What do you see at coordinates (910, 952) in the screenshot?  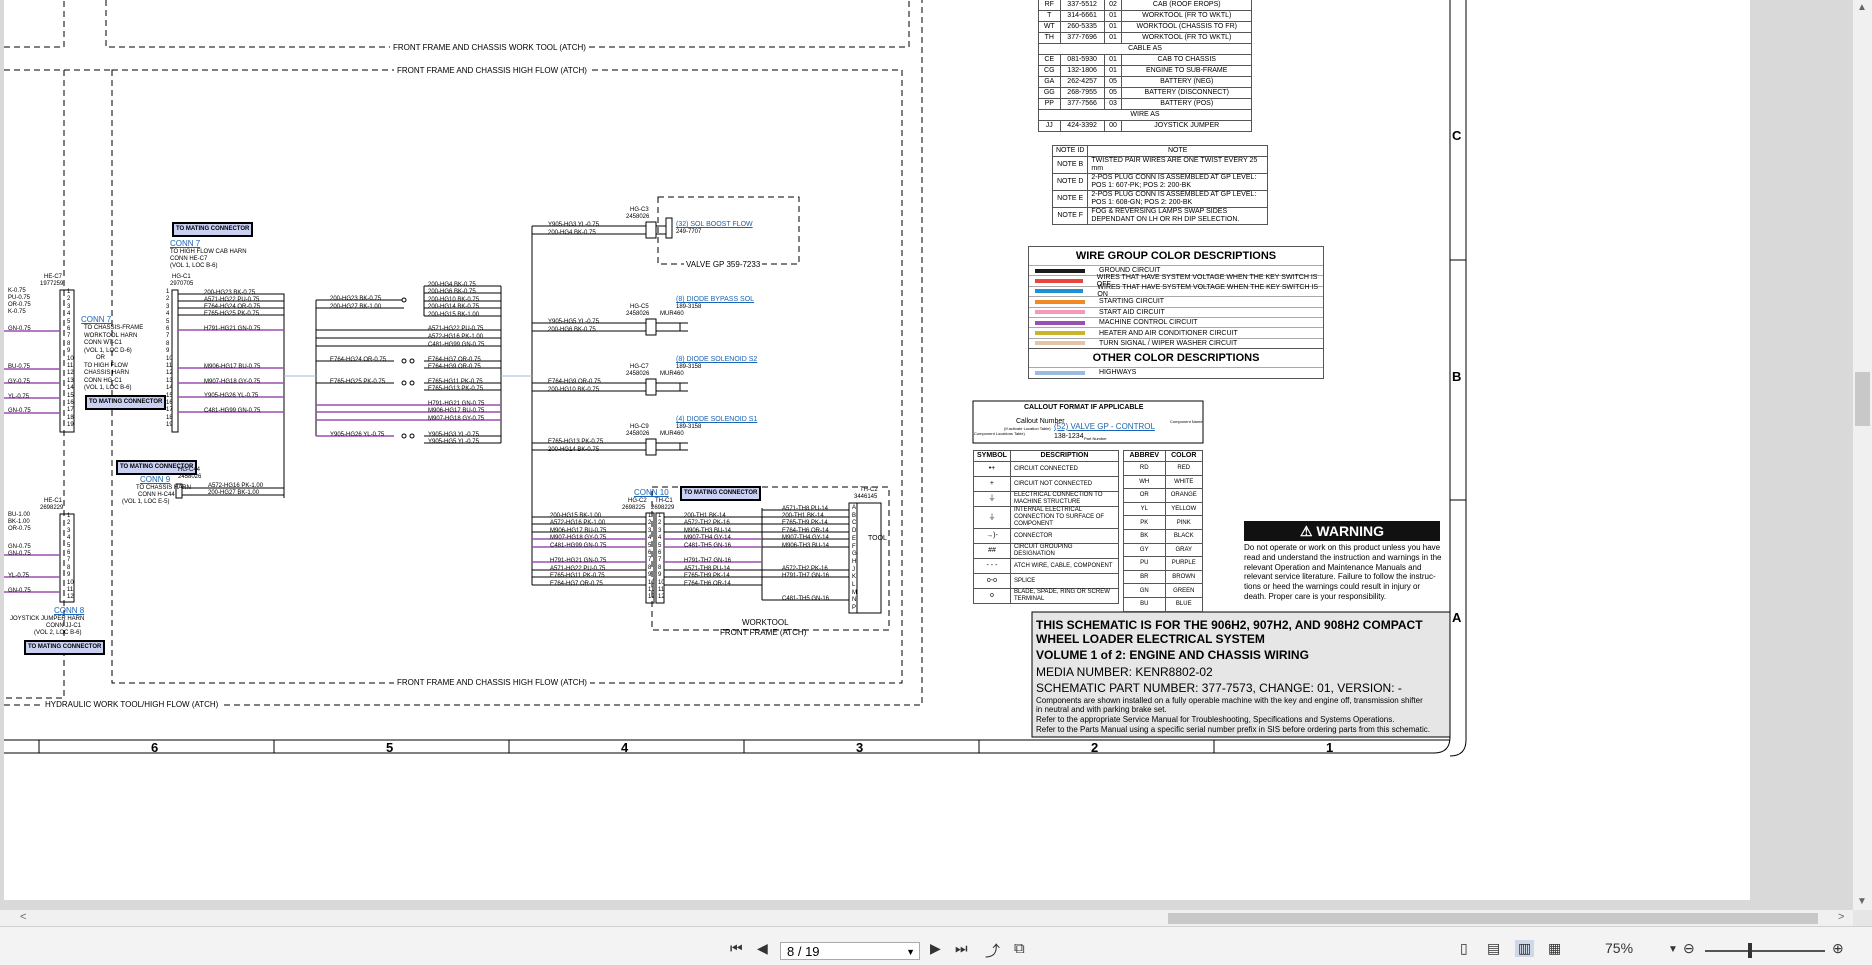 I see `page-dropdown-icon: ▼` at bounding box center [910, 952].